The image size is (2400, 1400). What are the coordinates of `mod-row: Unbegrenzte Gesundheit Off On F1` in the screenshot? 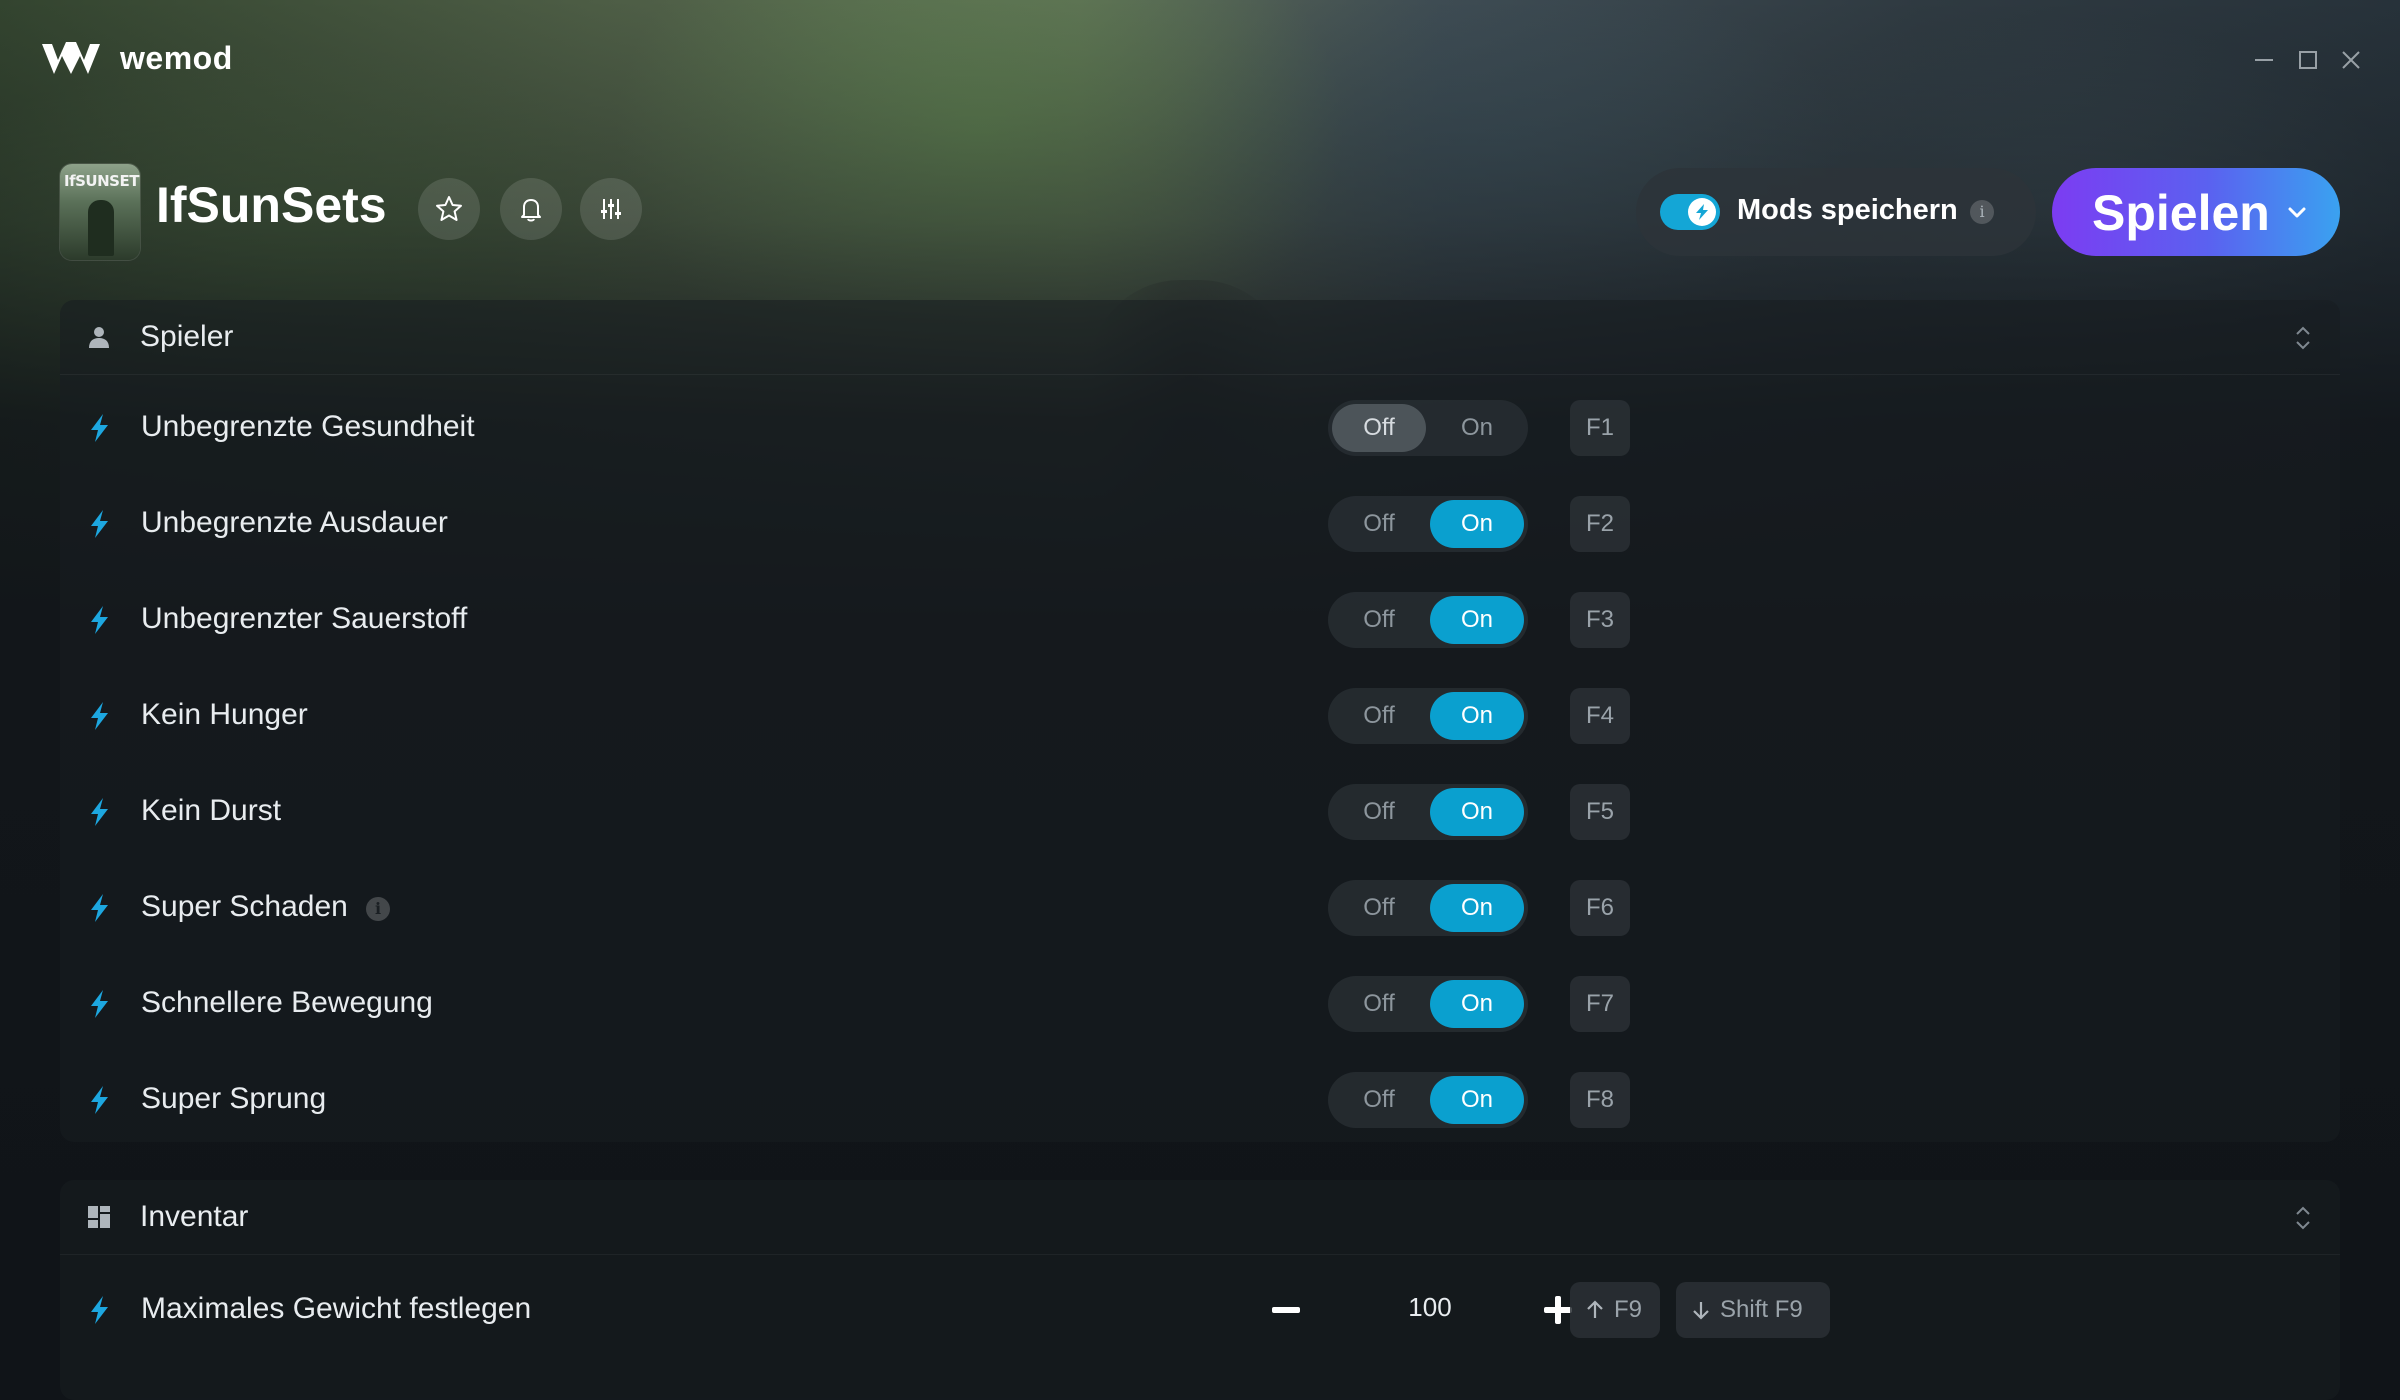 It's located at (1200, 428).